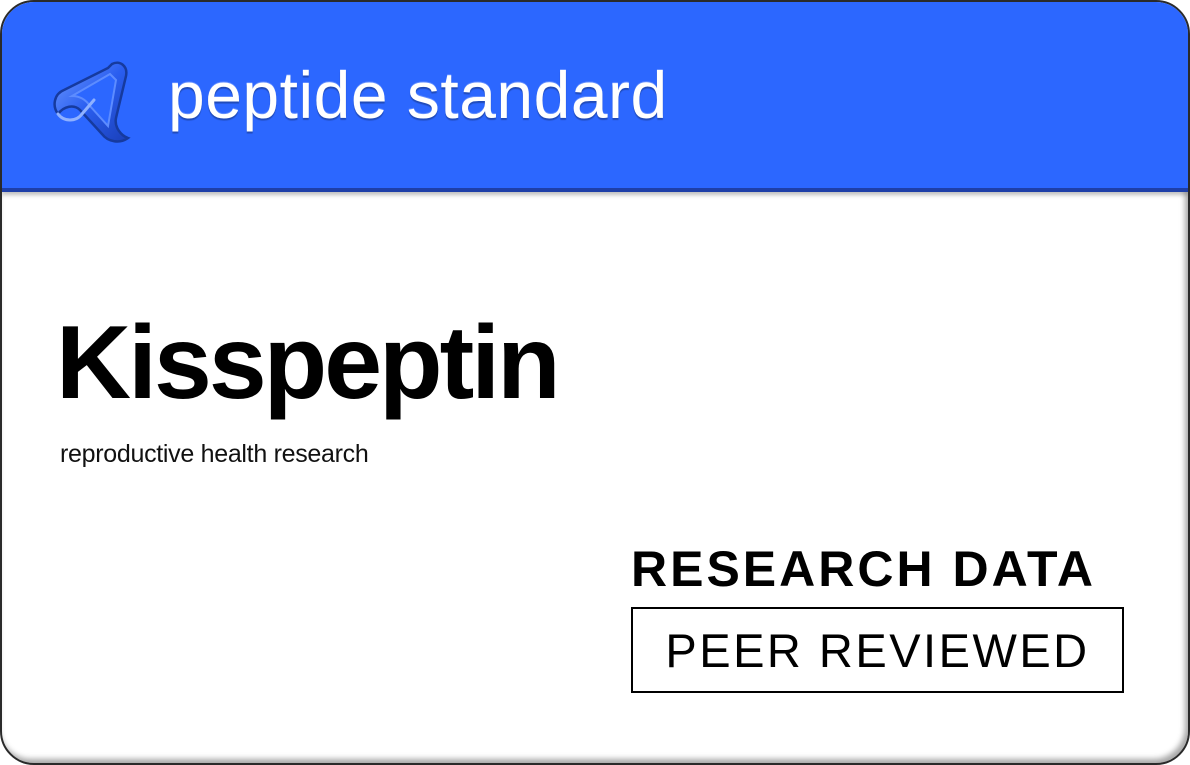  What do you see at coordinates (92, 102) in the screenshot?
I see `triangular-loop-logo-icon` at bounding box center [92, 102].